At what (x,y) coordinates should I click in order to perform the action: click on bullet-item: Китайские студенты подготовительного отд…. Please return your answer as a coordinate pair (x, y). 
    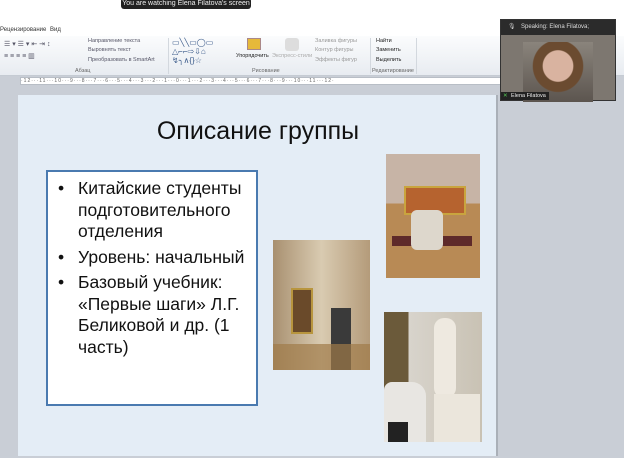
    Looking at the image, I should click on (153, 210).